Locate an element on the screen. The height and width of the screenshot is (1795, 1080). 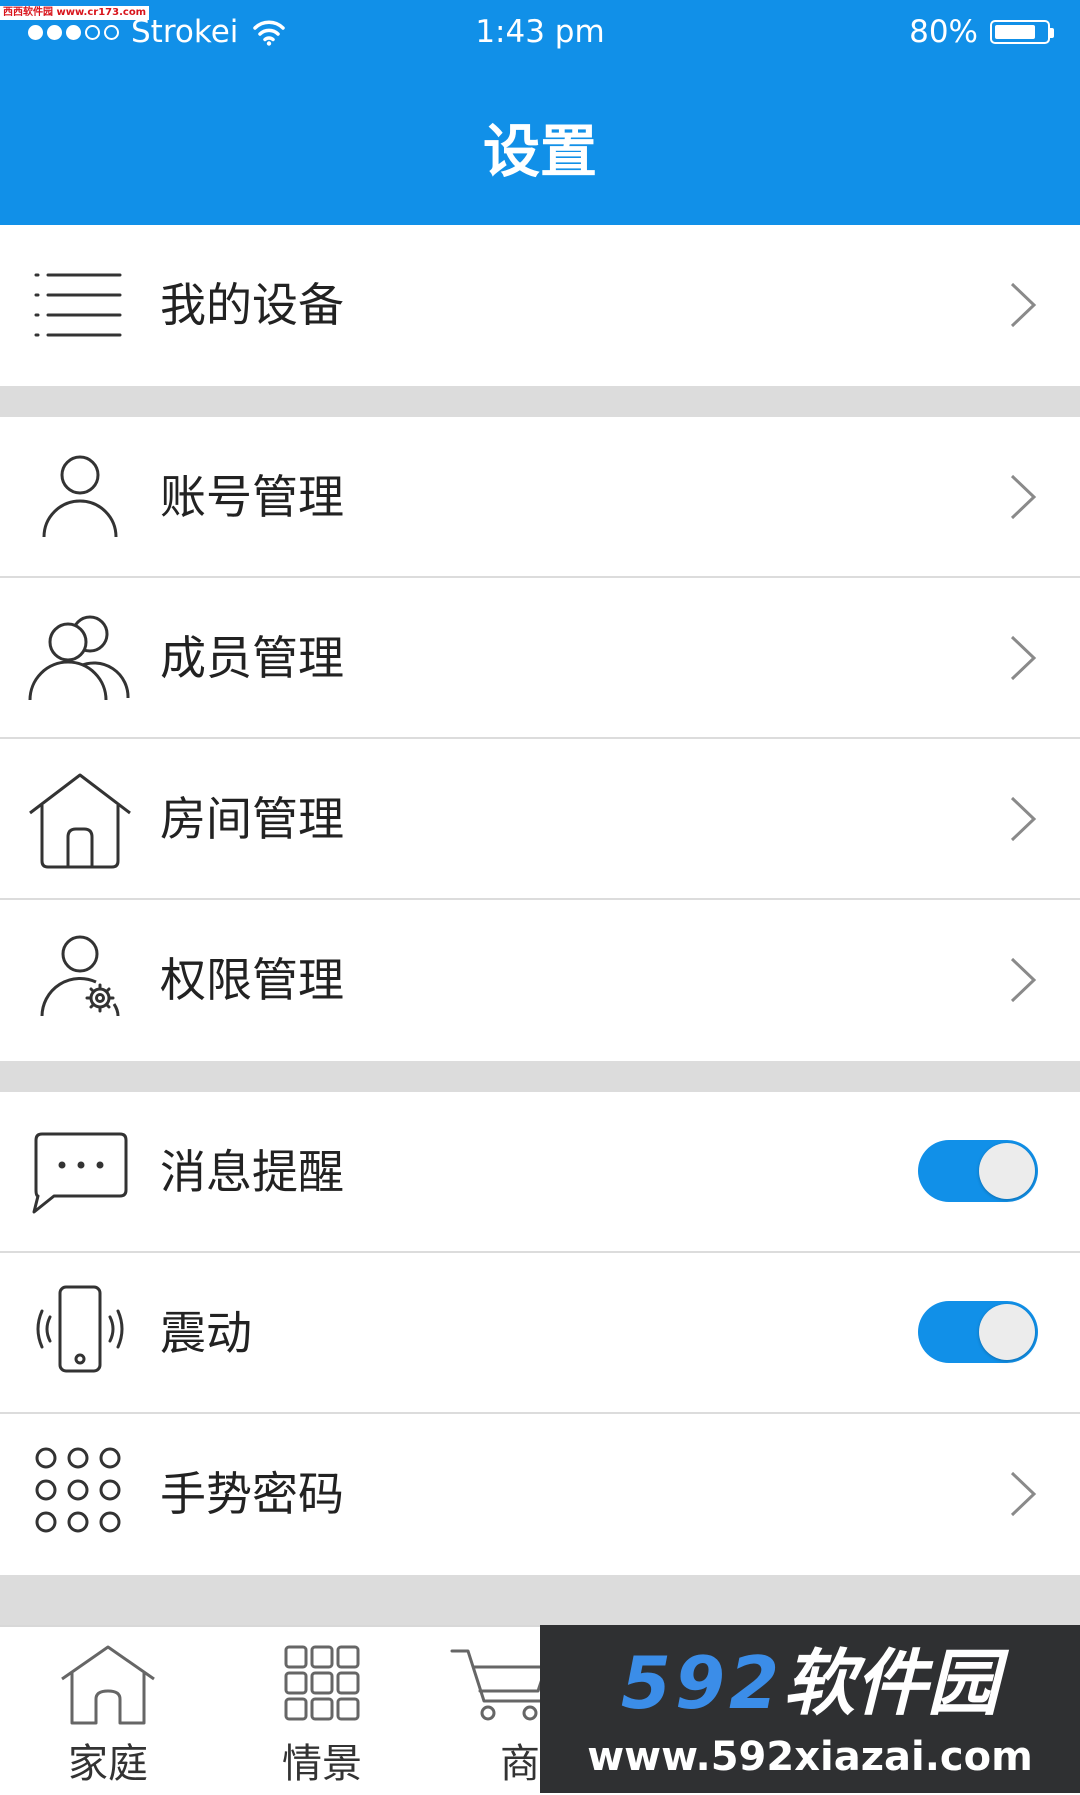
menu-item-permission-management: 权限管理 is located at coordinates (540, 980).